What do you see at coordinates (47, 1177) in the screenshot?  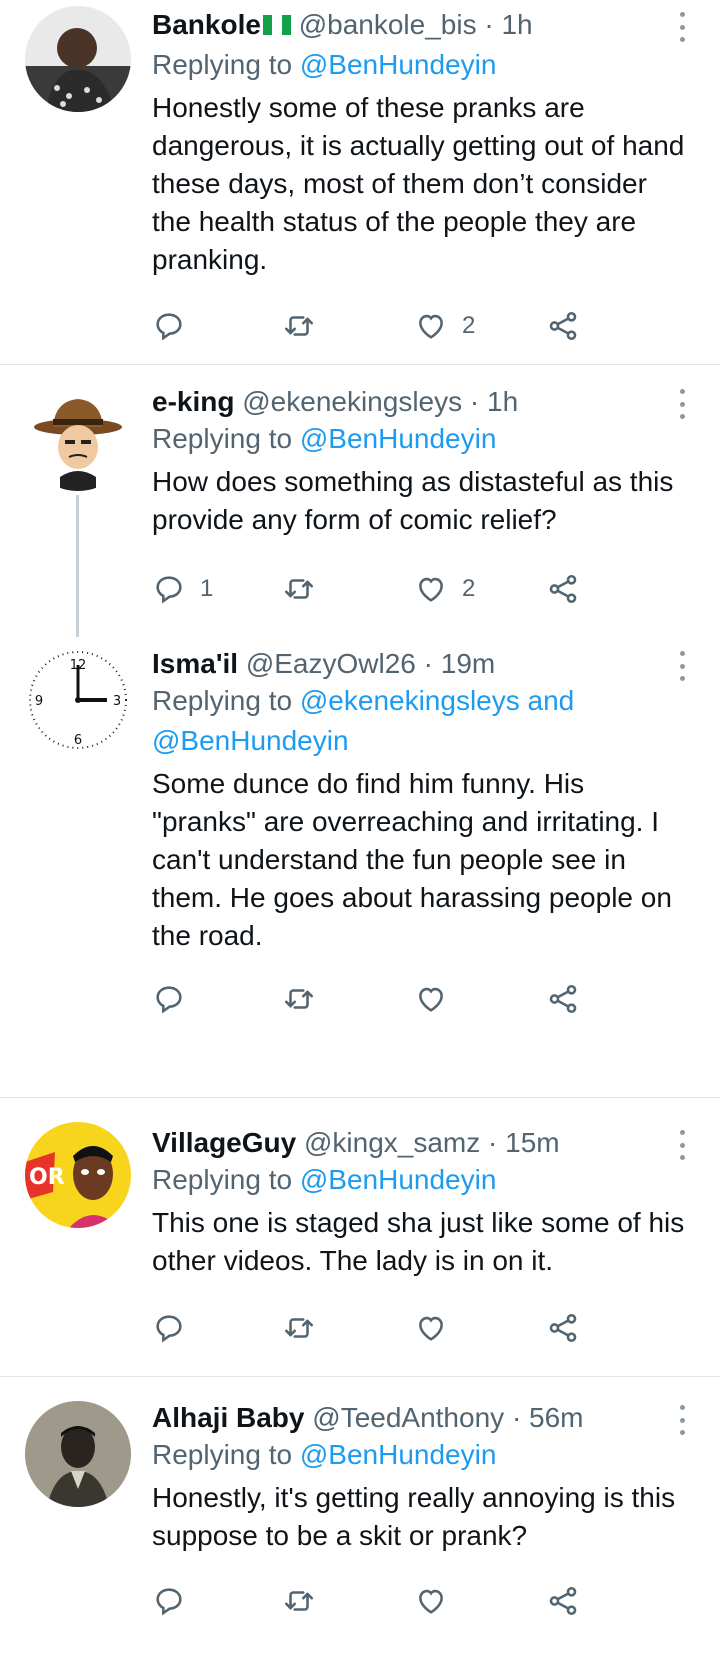 I see `svg-text: OR` at bounding box center [47, 1177].